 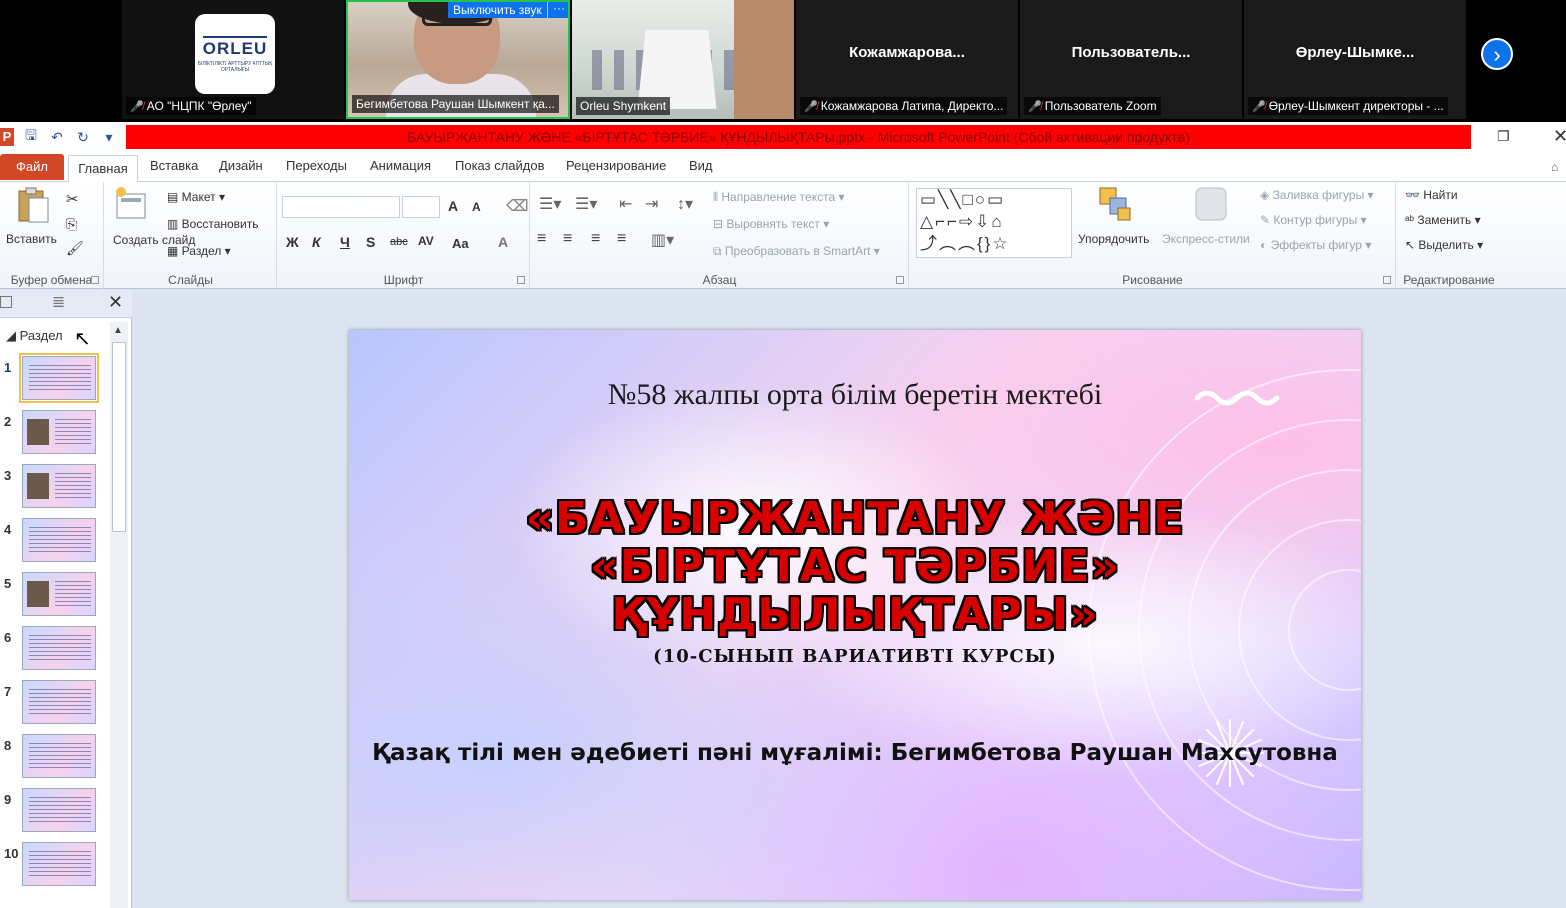 I want to click on find-button: 👓 Найти, so click(x=1431, y=195).